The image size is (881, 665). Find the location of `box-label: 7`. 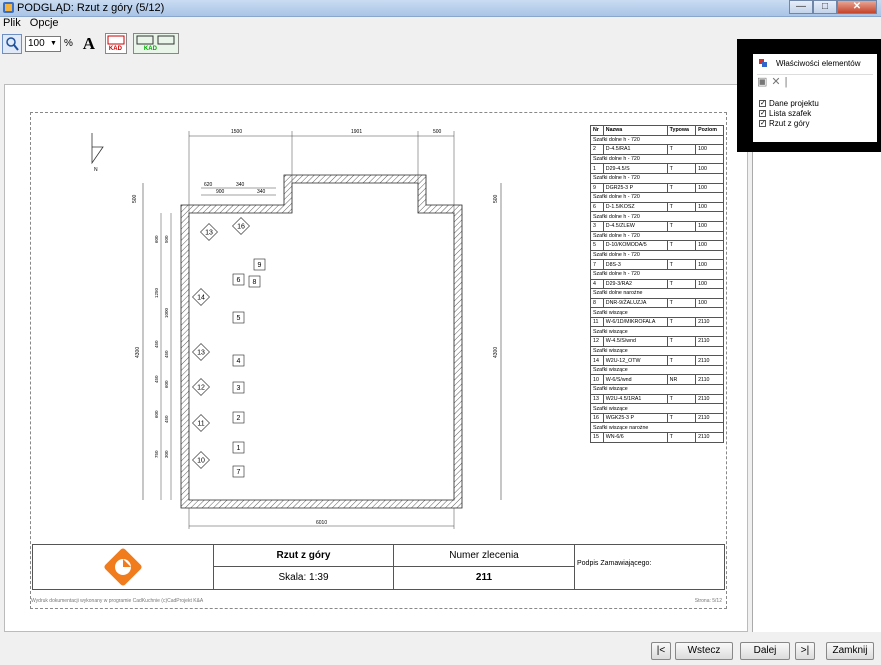

box-label: 7 is located at coordinates (238, 471).